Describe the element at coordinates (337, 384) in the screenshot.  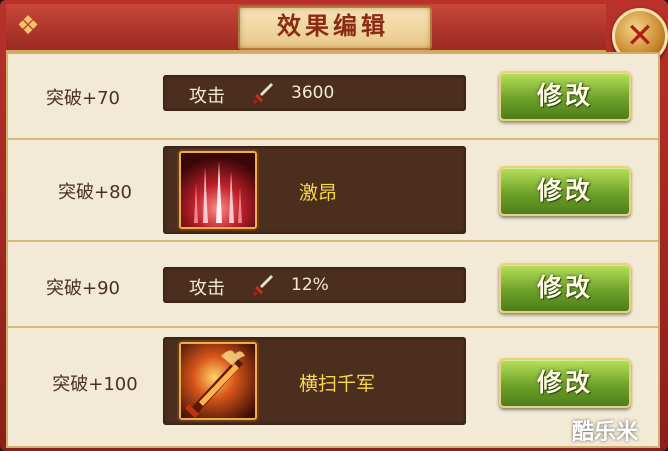
I see `skill-name: 横扫千军` at that location.